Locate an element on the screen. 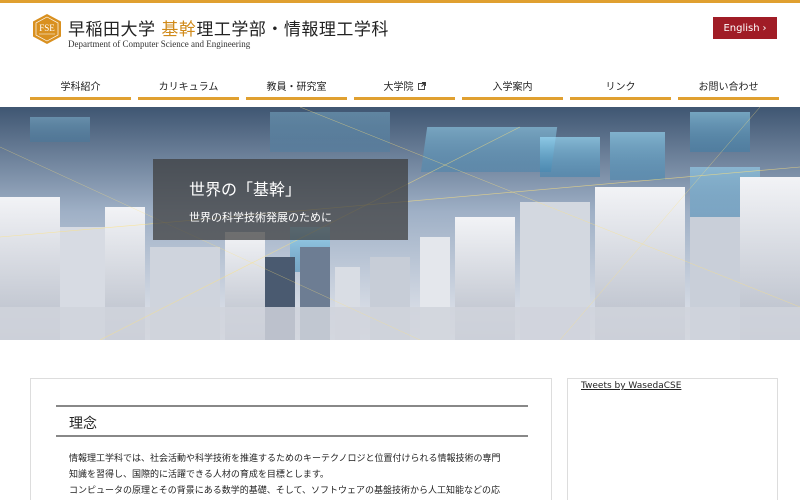 This screenshot has height=500, width=800. chevron-right-icon: › is located at coordinates (764, 28).